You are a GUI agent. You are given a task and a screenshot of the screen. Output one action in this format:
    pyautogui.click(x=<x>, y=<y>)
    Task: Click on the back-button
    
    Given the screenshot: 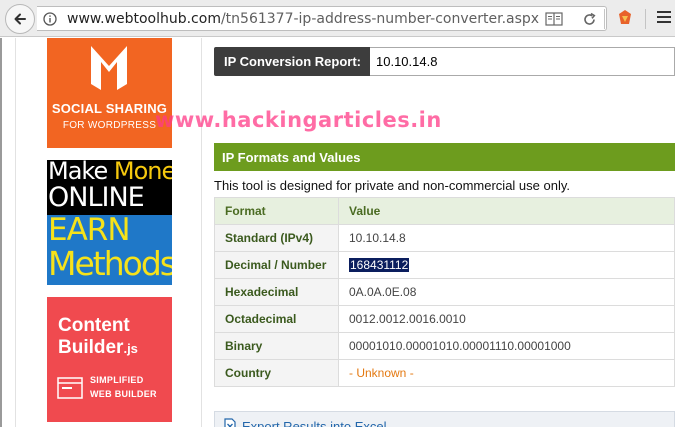 What is the action you would take?
    pyautogui.click(x=20, y=19)
    